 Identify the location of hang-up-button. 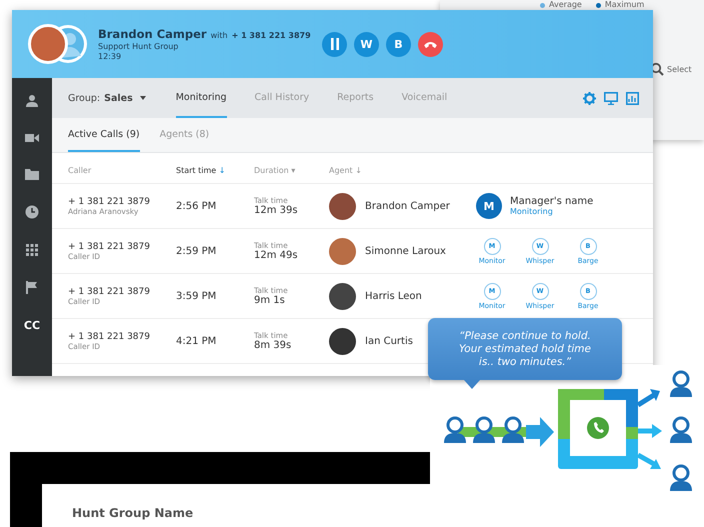
(430, 44).